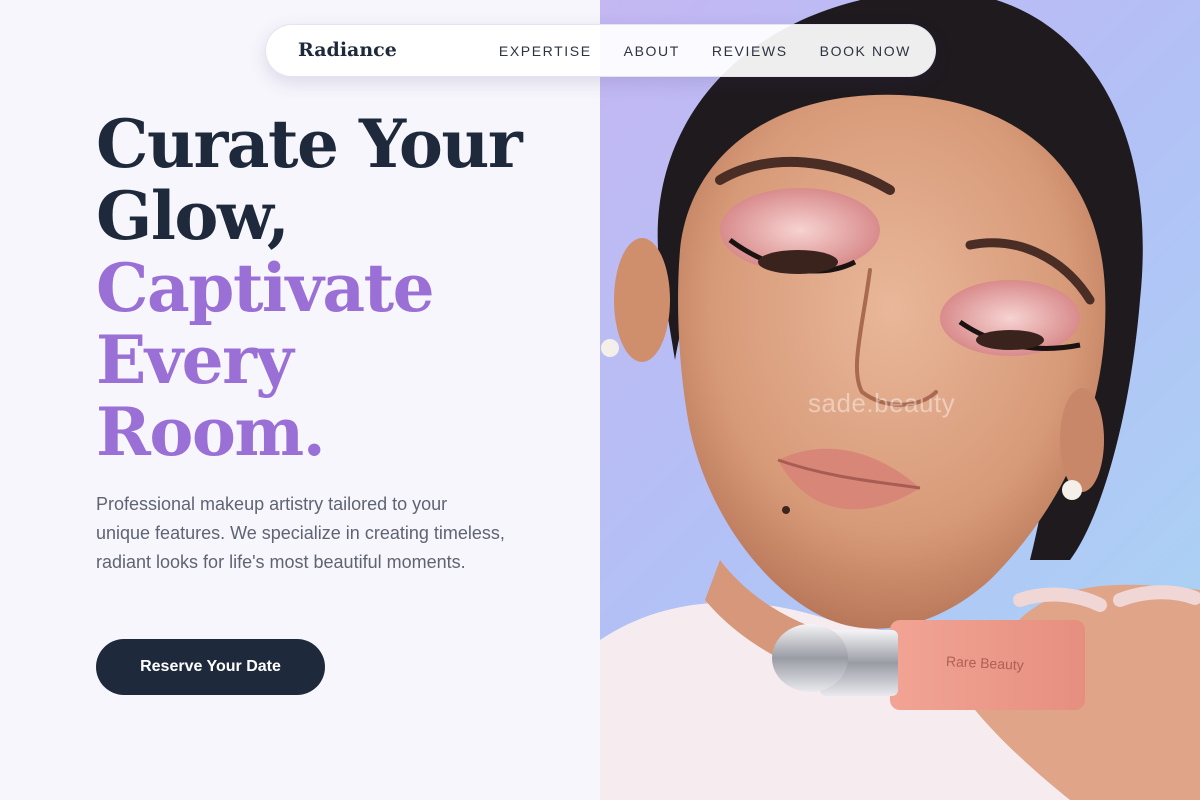  I want to click on nav-link-about: ABOUT, so click(652, 51).